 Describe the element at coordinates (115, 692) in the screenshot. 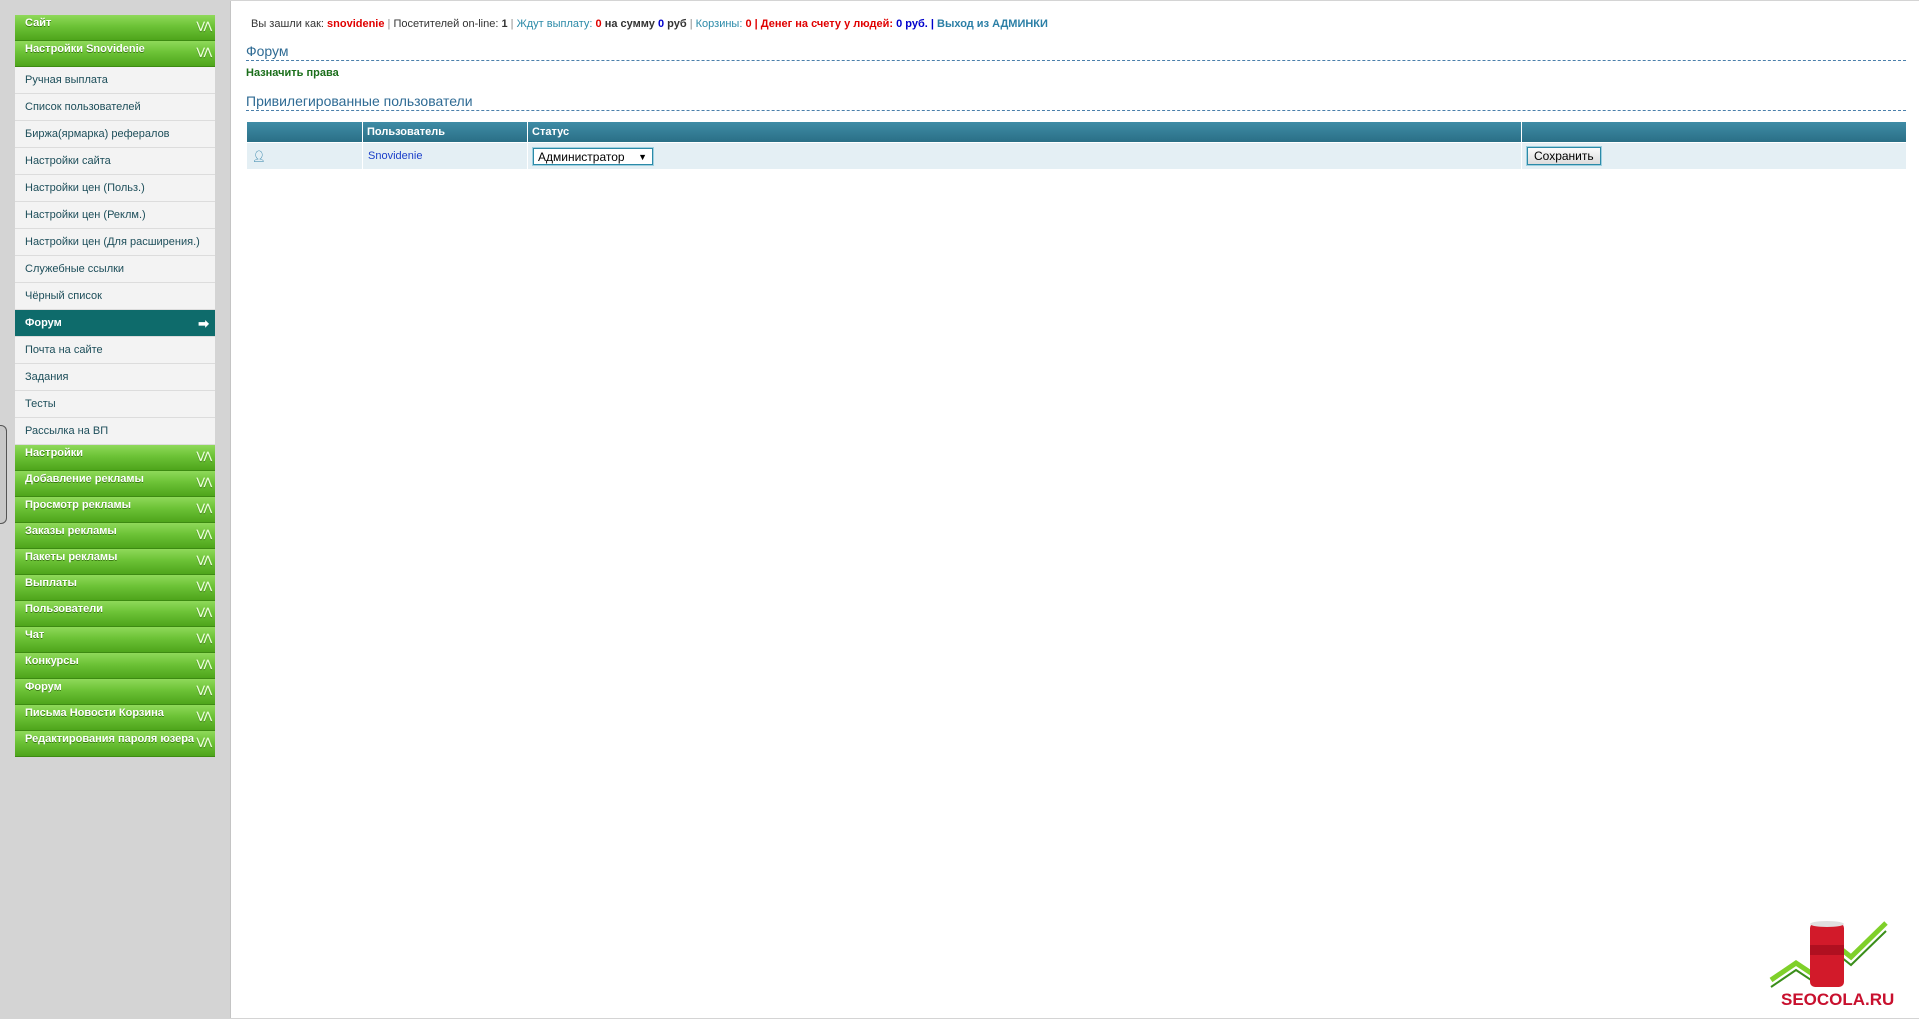

I see `menu-group-forum: Форум ⋁⋀` at that location.